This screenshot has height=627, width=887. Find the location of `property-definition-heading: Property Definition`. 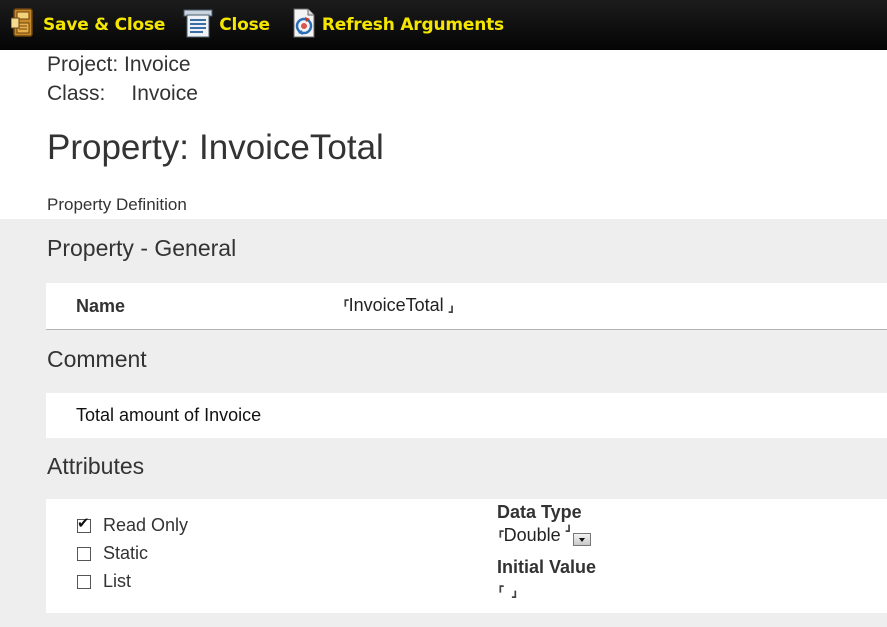

property-definition-heading: Property Definition is located at coordinates (117, 204).